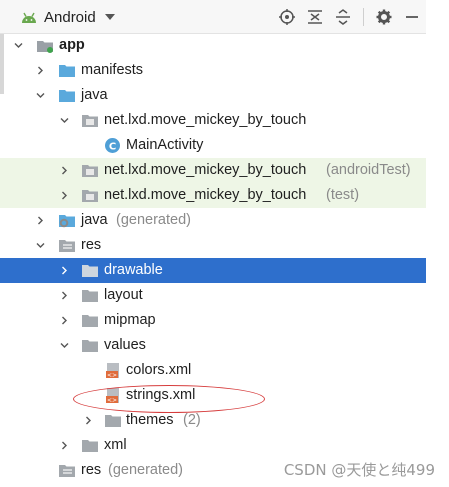  I want to click on class-icon: C, so click(112, 145).